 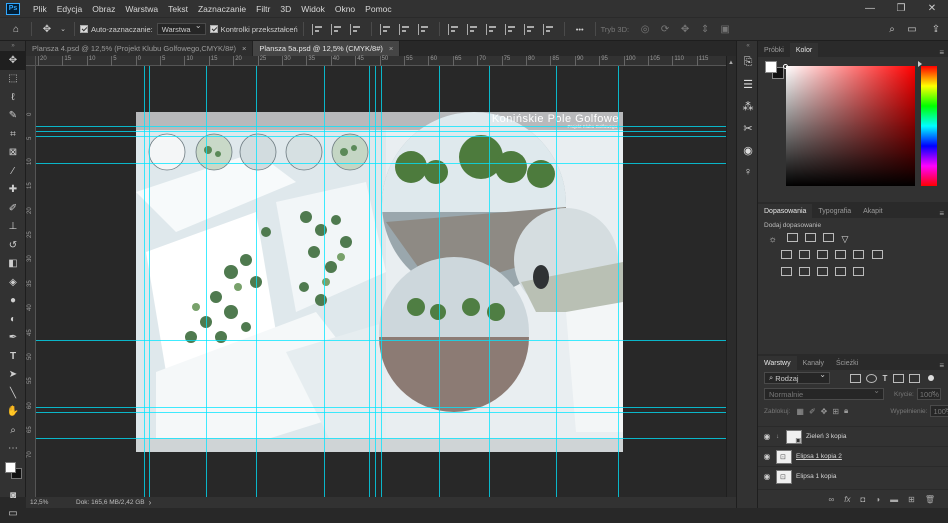 I want to click on share-icon: ⇪, so click(x=936, y=29).